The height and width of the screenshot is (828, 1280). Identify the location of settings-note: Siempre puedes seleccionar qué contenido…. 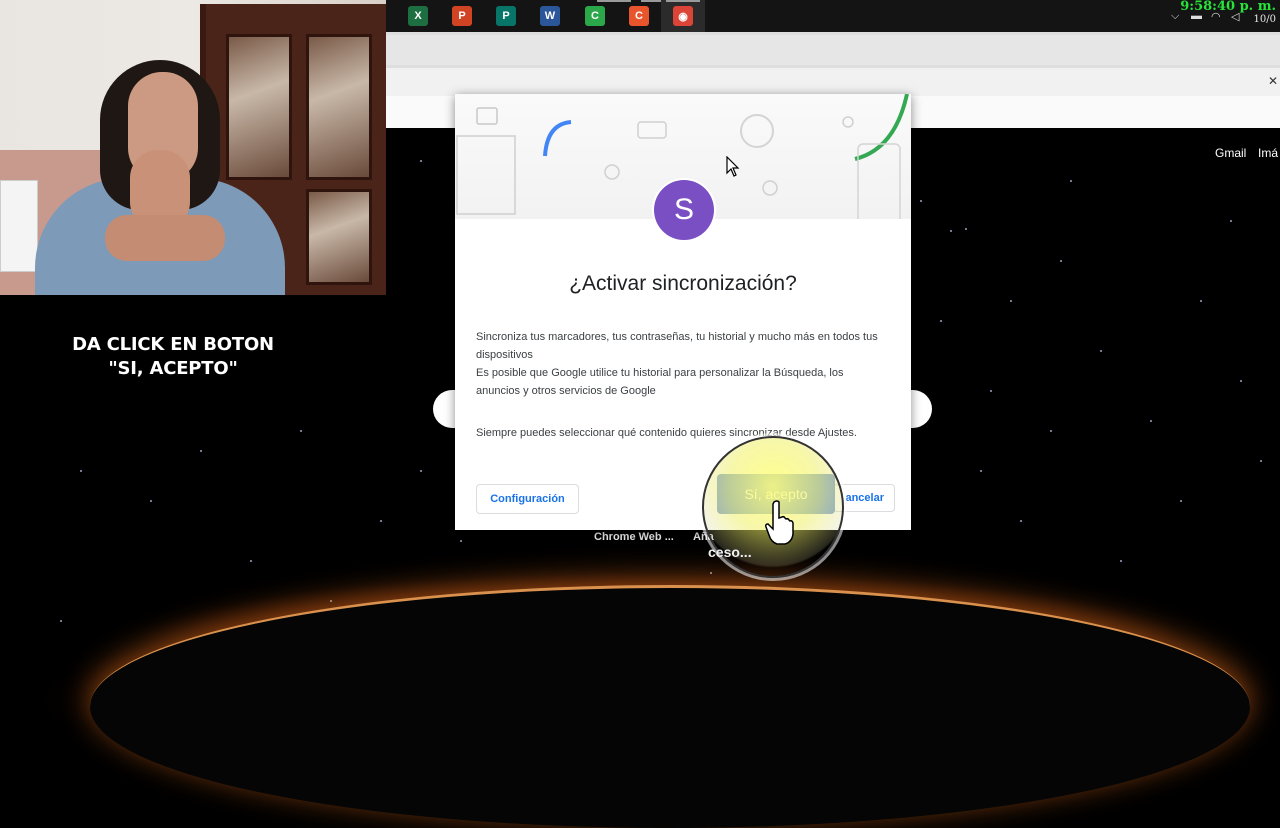
(666, 433).